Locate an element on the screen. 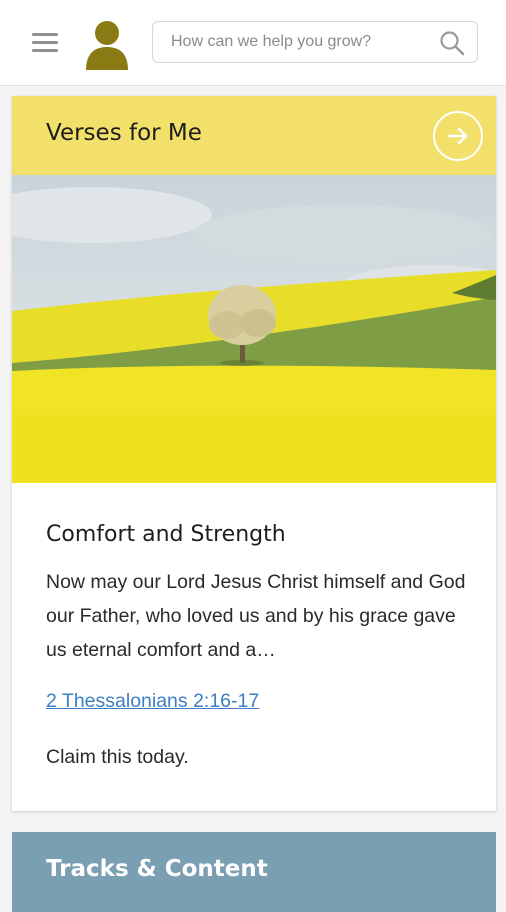 This screenshot has width=506, height=912. arrow-right-icon is located at coordinates (457, 136).